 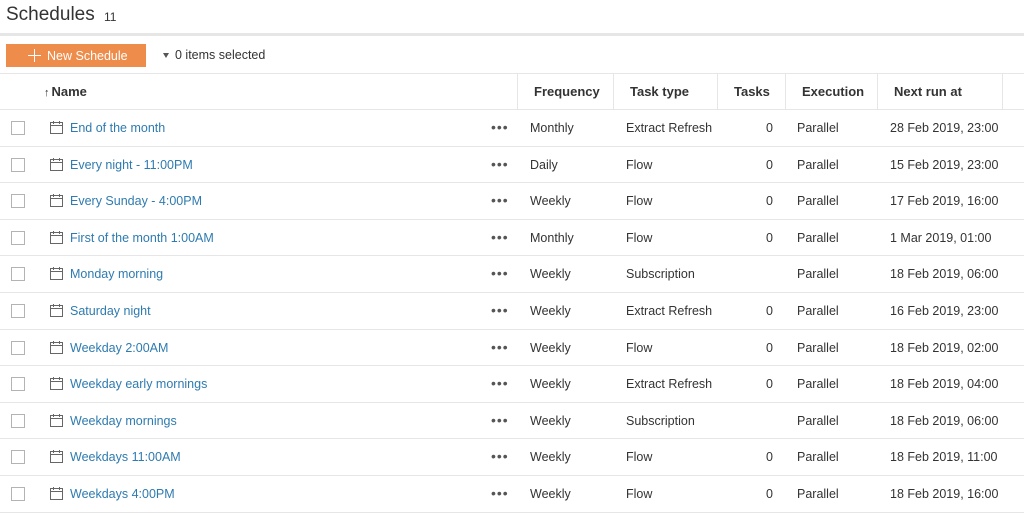 I want to click on new-schedule-button: New Schedule, so click(x=76, y=55).